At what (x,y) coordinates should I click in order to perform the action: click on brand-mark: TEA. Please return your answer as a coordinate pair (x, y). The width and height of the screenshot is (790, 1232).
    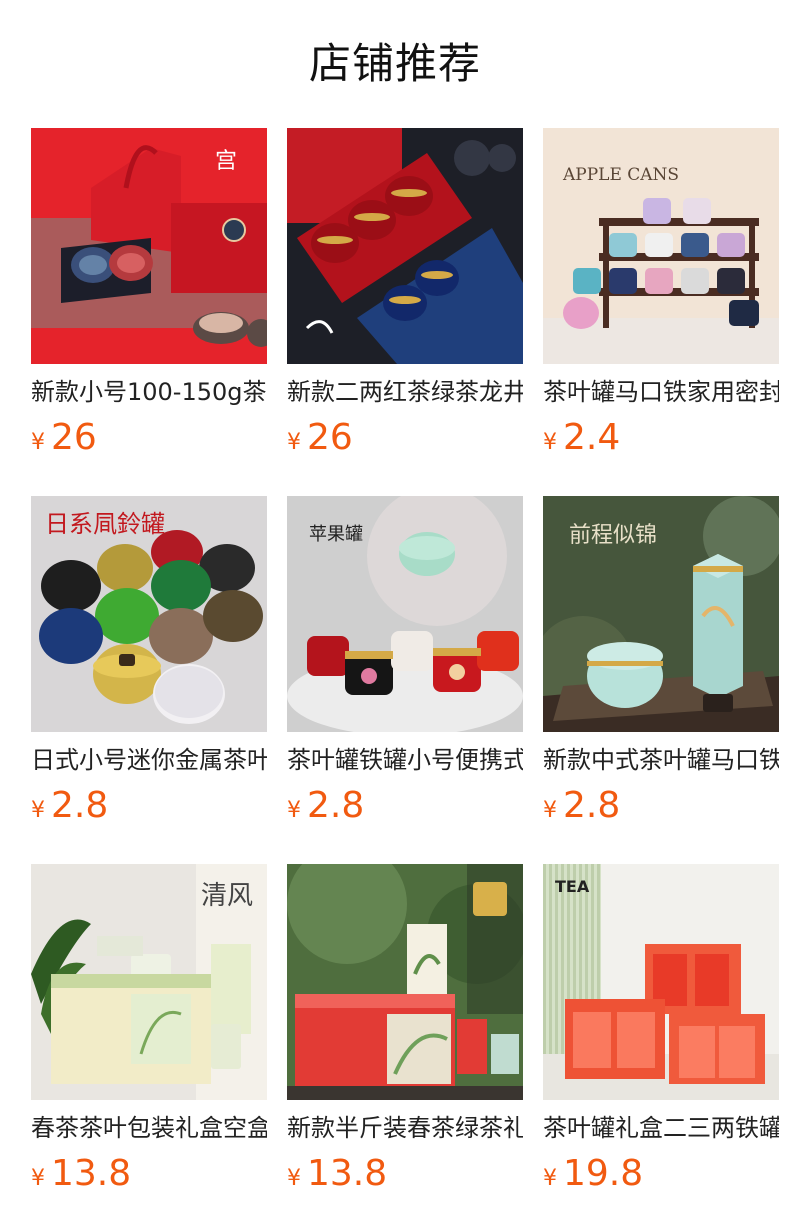
    Looking at the image, I should click on (572, 886).